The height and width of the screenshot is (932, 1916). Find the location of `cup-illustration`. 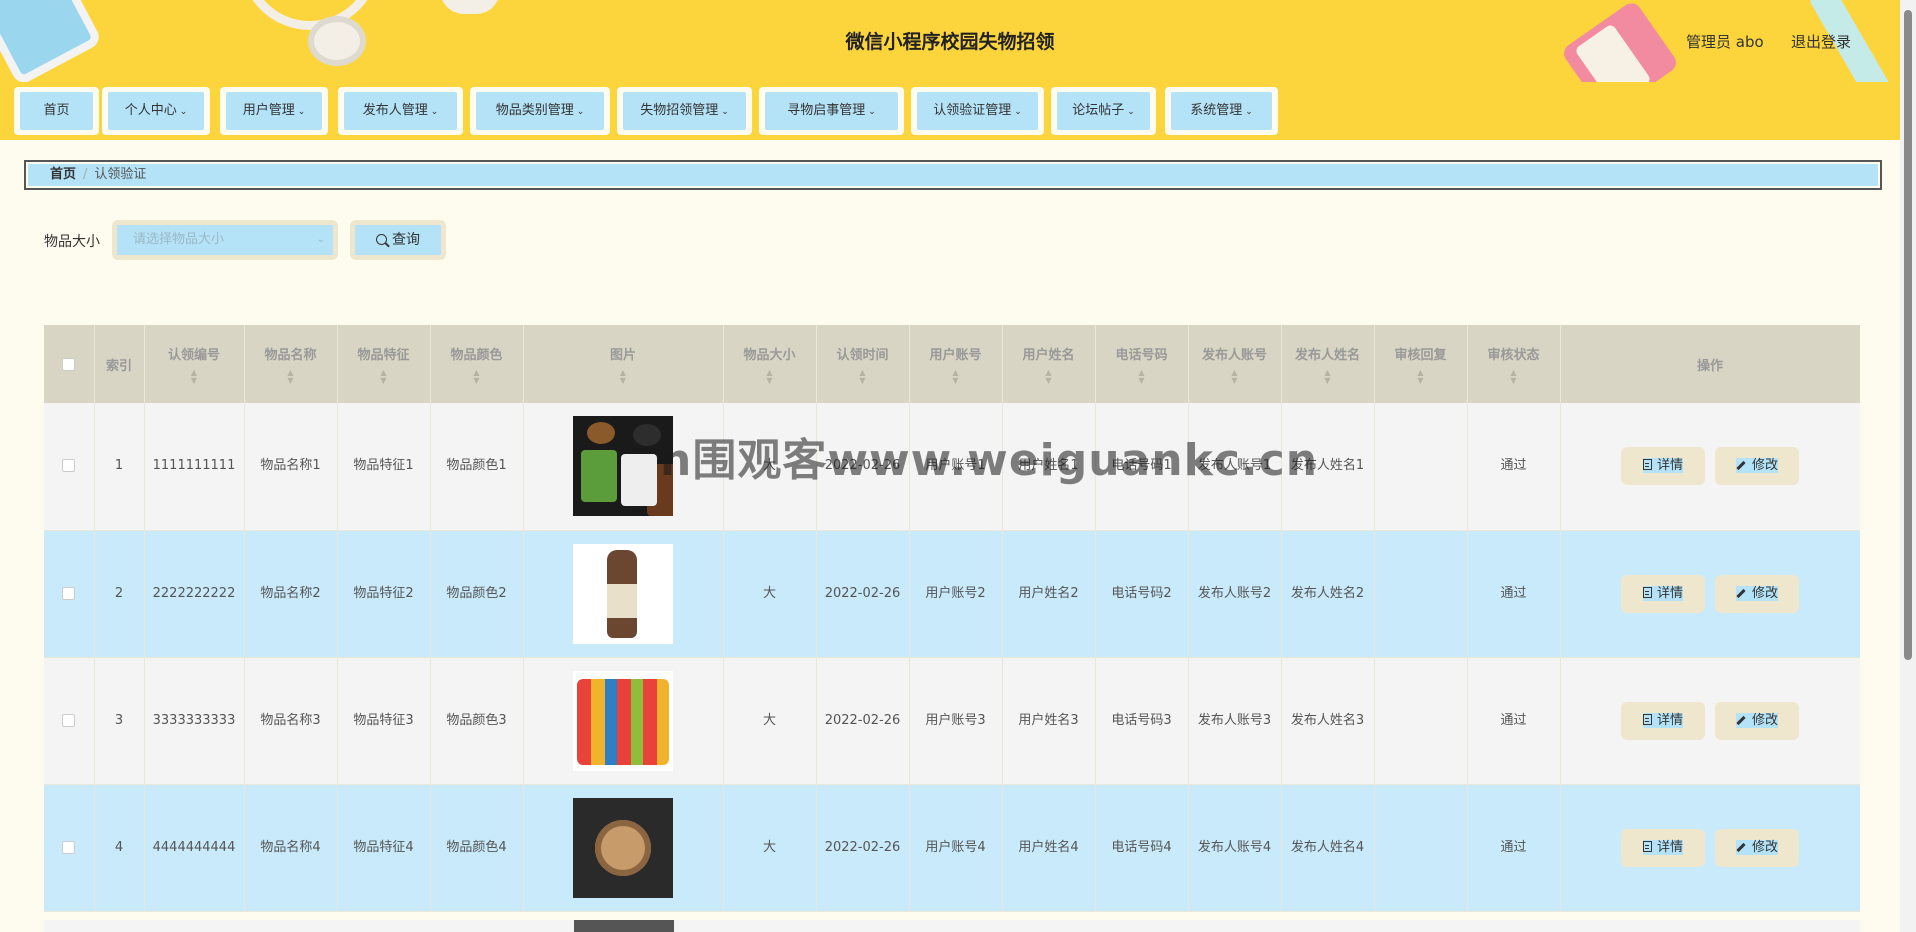

cup-illustration is located at coordinates (470, 7).